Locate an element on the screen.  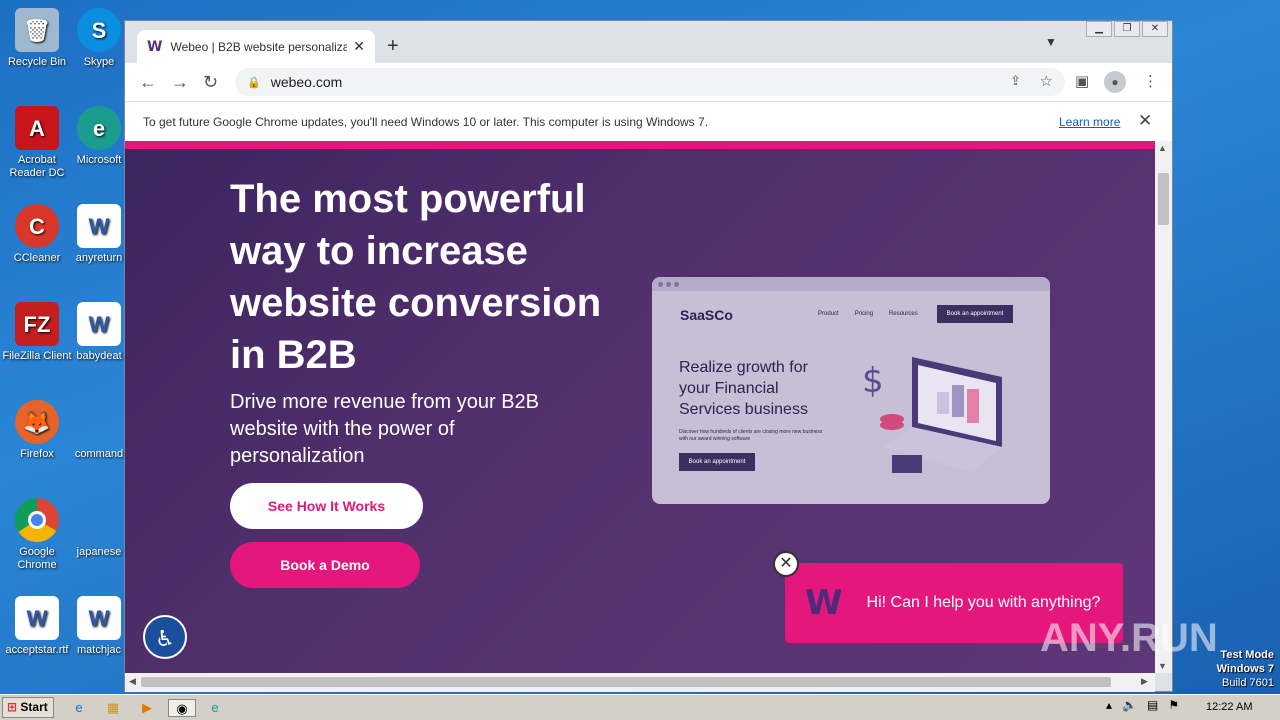
laptop-illustration-icon: $ is located at coordinates (932, 415).